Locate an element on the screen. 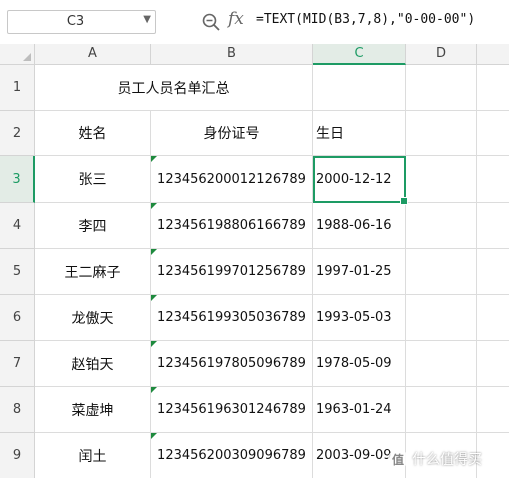  name-box-value: C3 is located at coordinates (75, 21).